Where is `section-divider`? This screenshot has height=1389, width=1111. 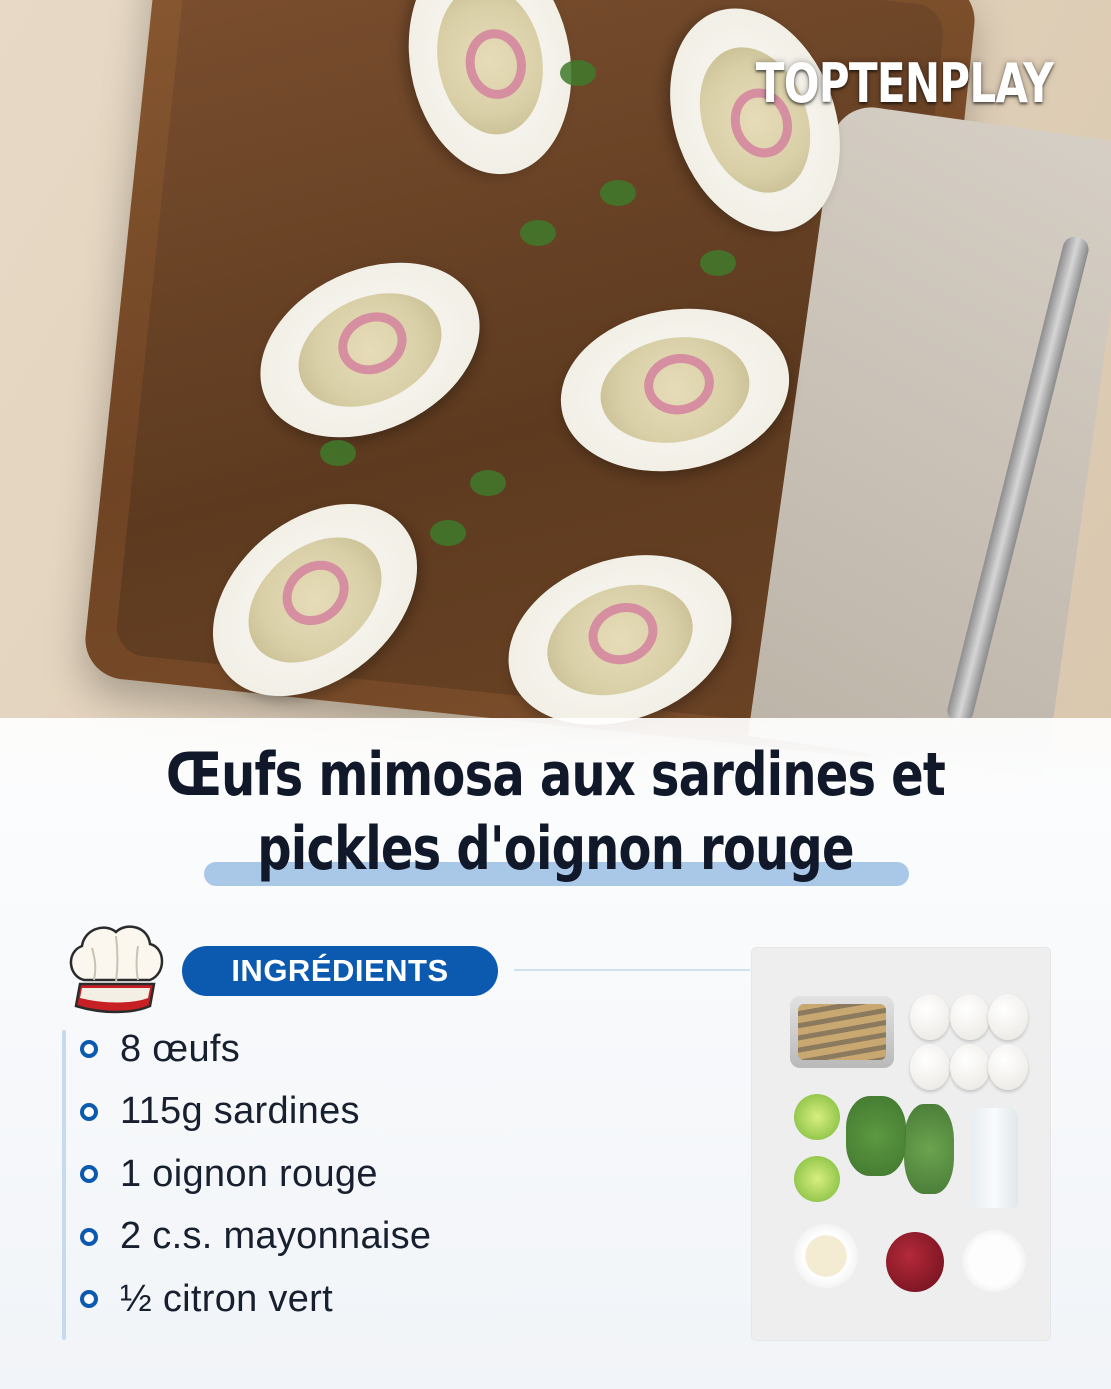 section-divider is located at coordinates (632, 970).